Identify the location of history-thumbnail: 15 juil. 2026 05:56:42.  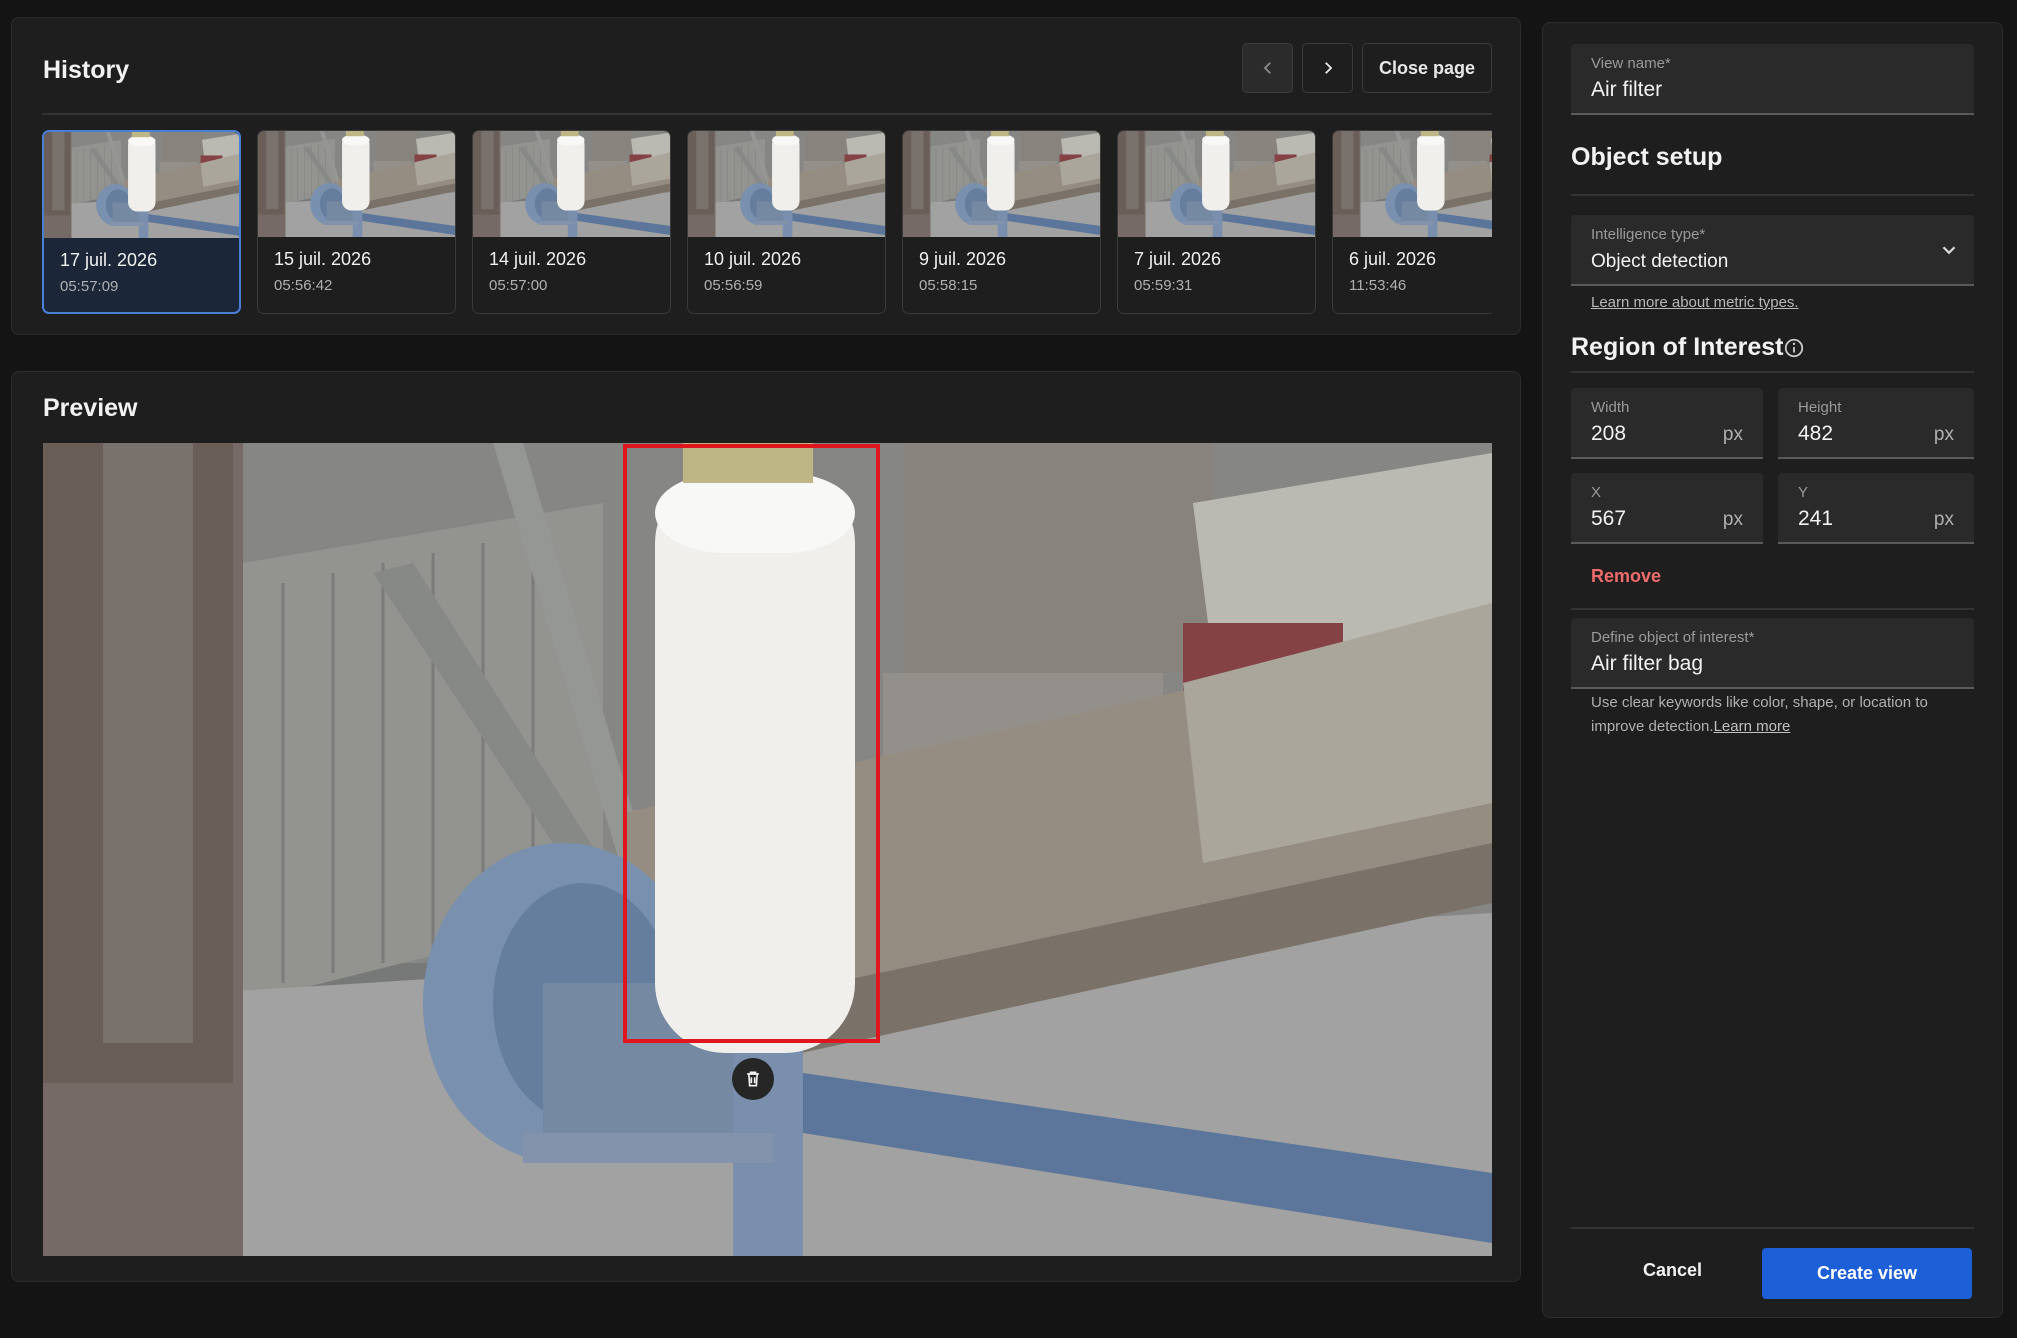
(356, 222).